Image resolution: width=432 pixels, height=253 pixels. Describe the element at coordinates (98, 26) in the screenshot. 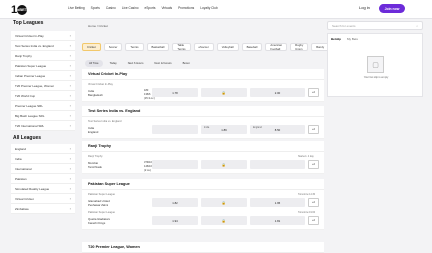

I see `breadcrumb: Home / Cricket` at that location.